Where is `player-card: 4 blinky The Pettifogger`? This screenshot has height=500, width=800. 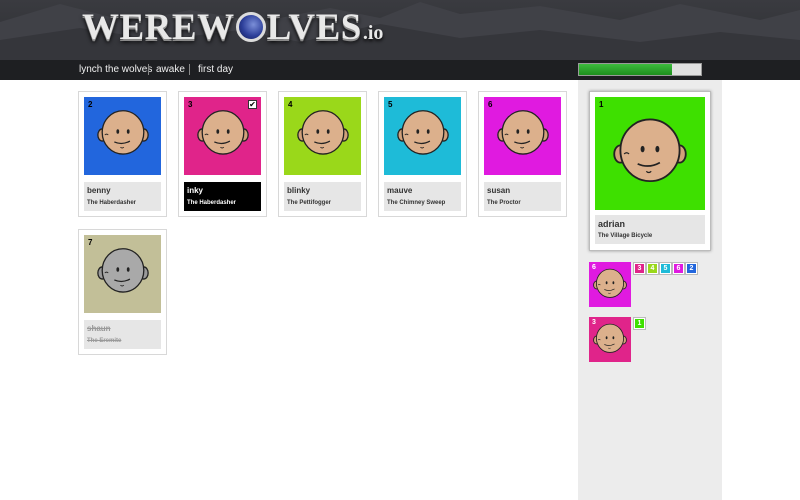
player-card: 4 blinky The Pettifogger is located at coordinates (322, 154).